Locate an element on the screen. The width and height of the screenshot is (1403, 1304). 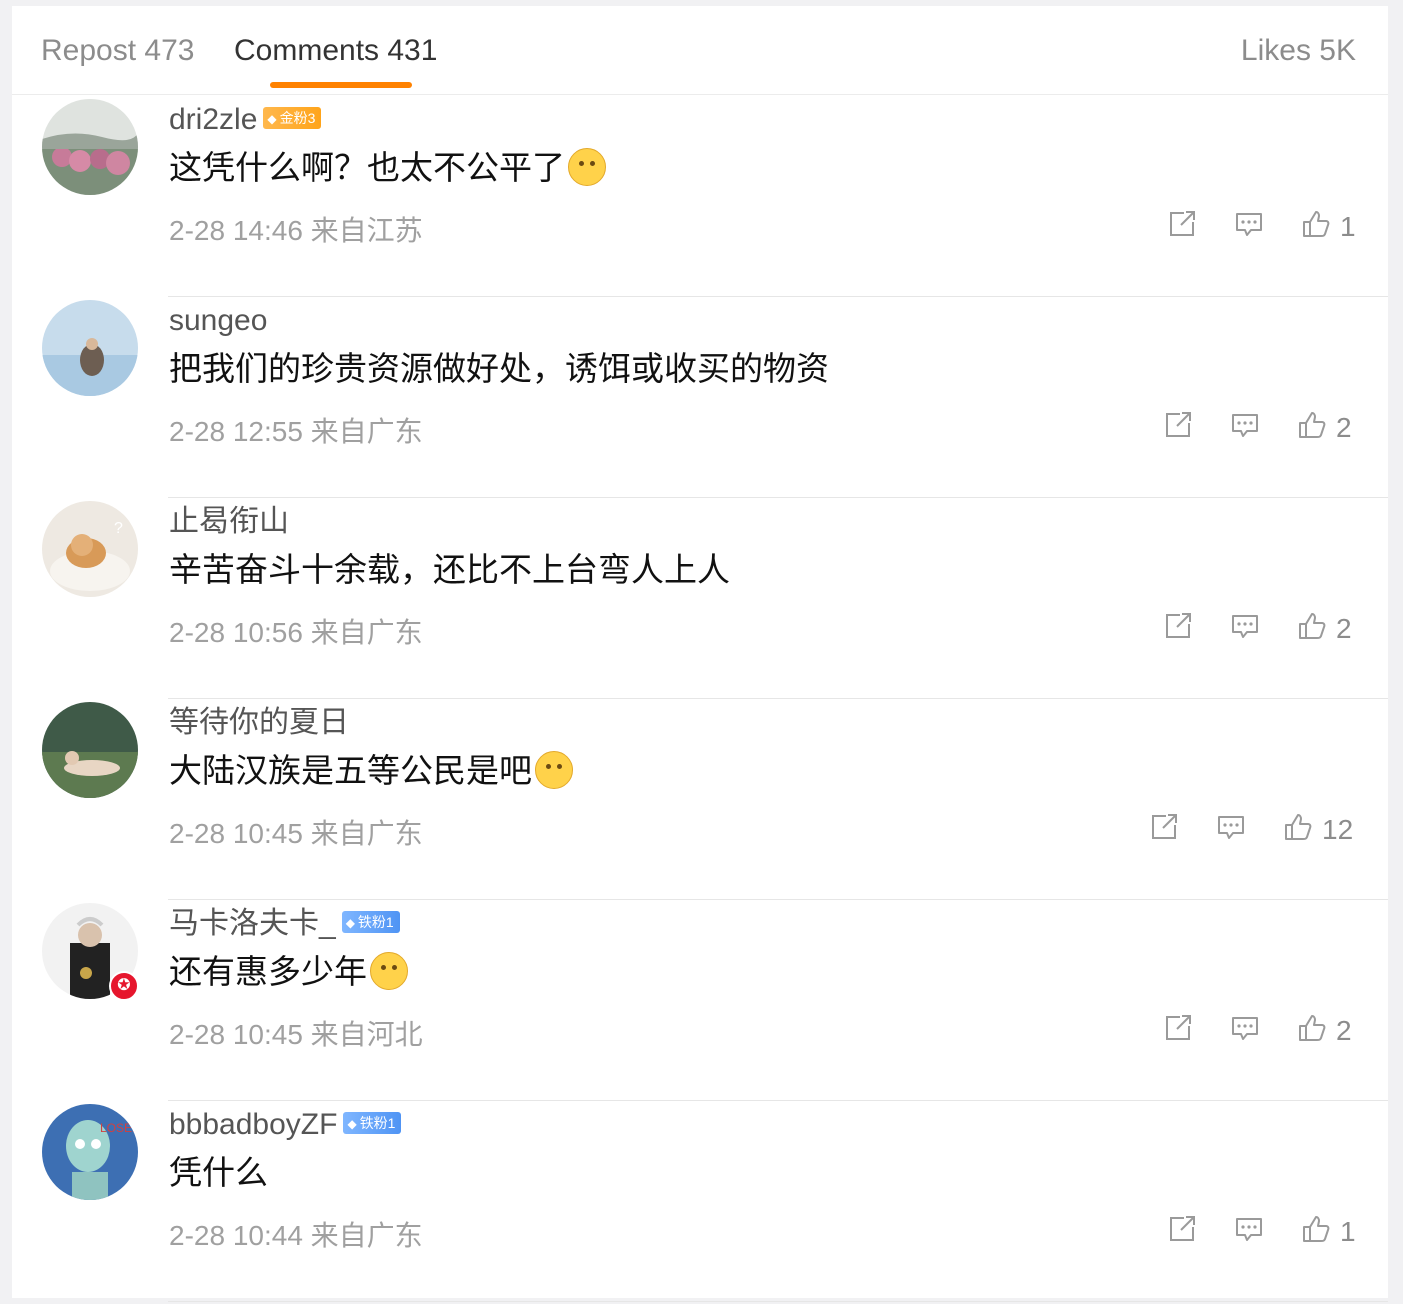
comment-meta: 2-28 10:45 来自广东 is located at coordinates (296, 834).